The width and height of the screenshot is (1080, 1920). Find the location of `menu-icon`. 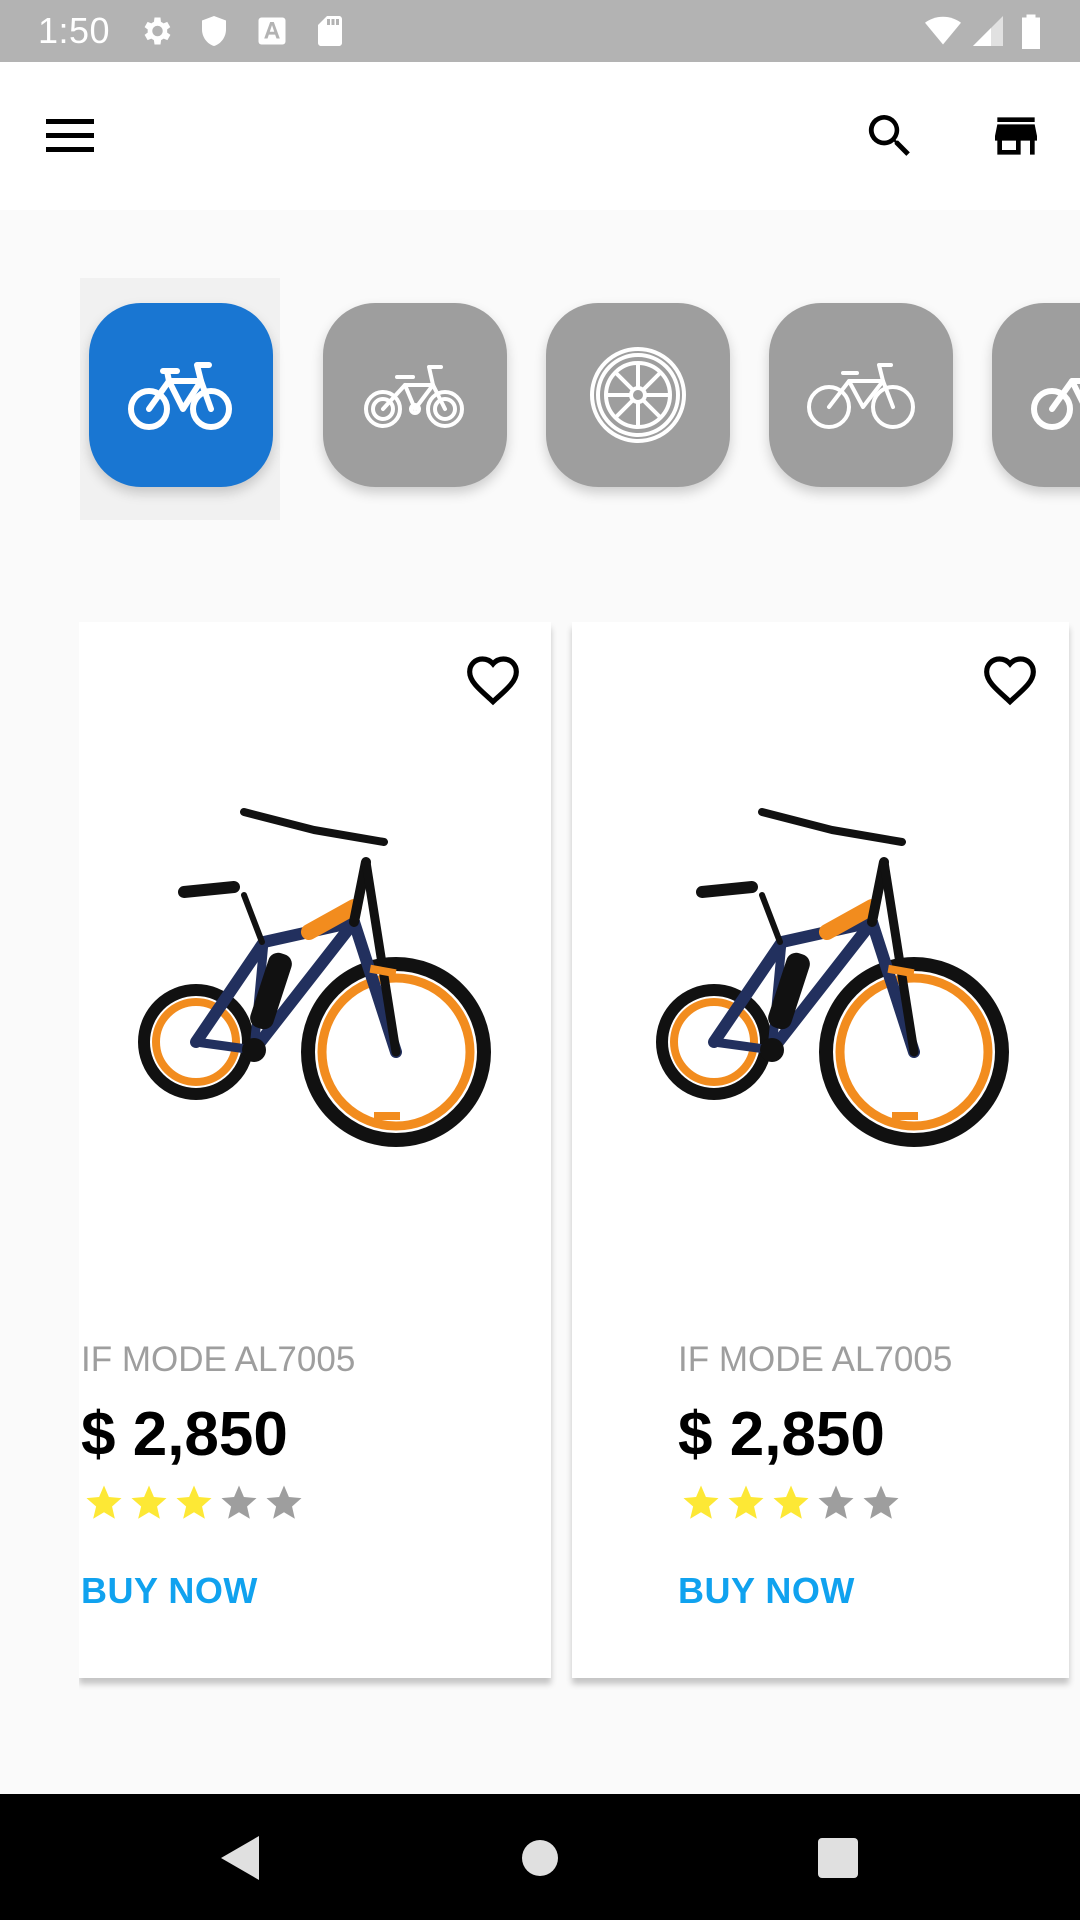

menu-icon is located at coordinates (70, 135).